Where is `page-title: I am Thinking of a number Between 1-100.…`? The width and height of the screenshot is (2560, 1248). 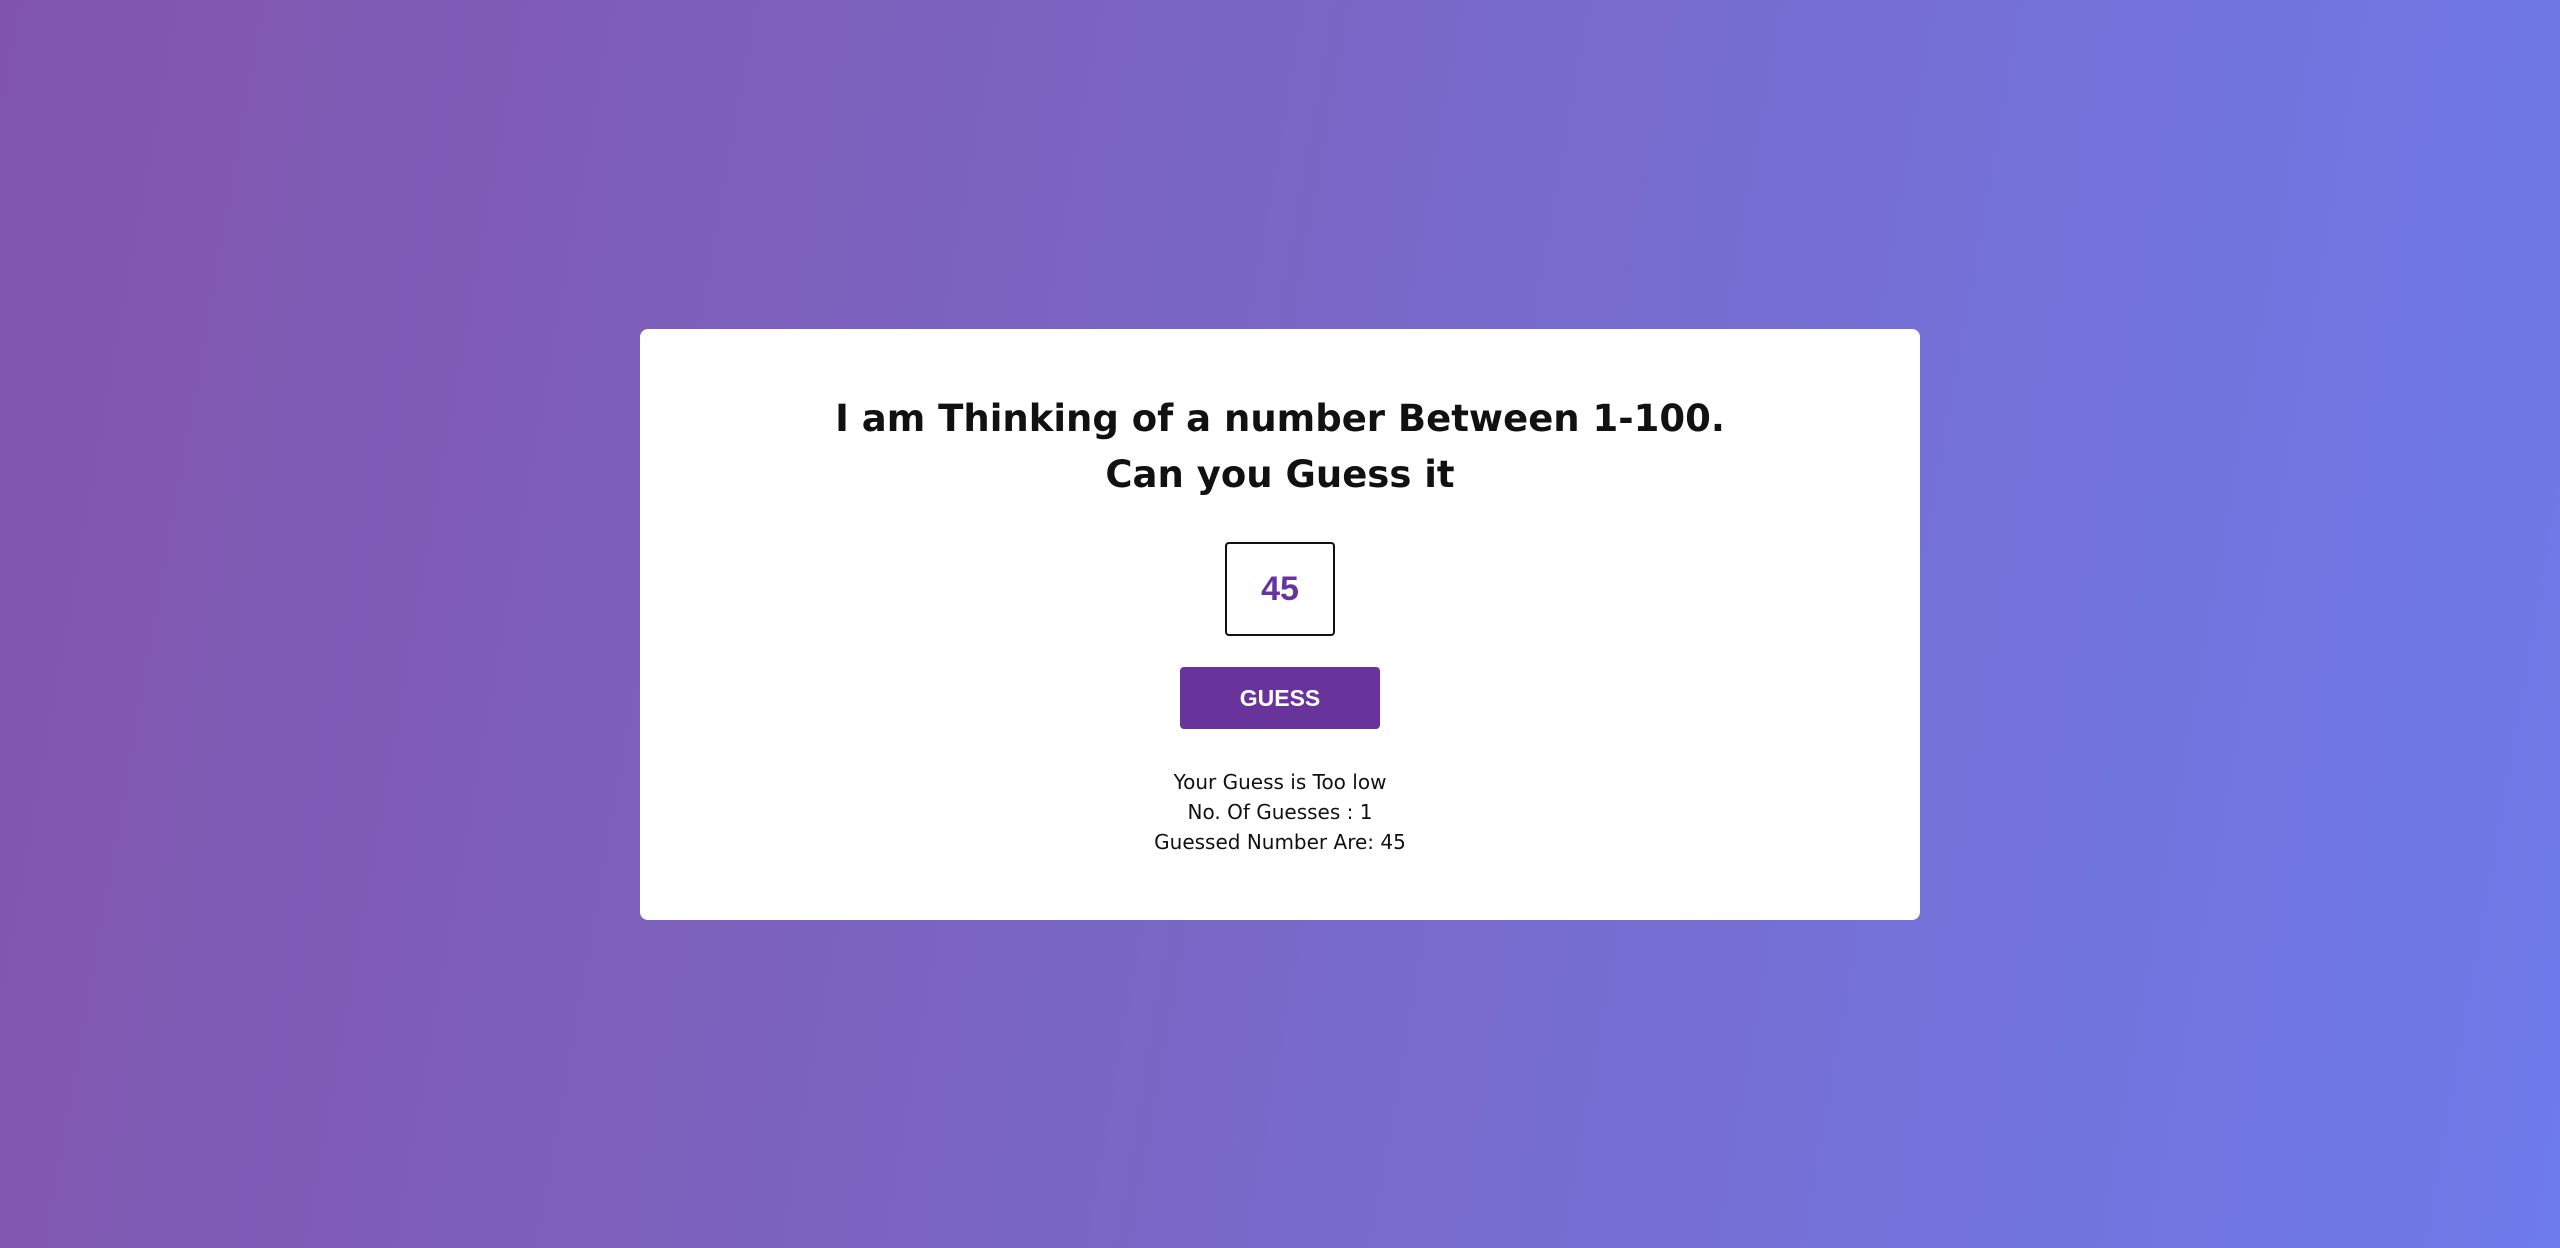
page-title: I am Thinking of a number Between 1-100.… is located at coordinates (1280, 447).